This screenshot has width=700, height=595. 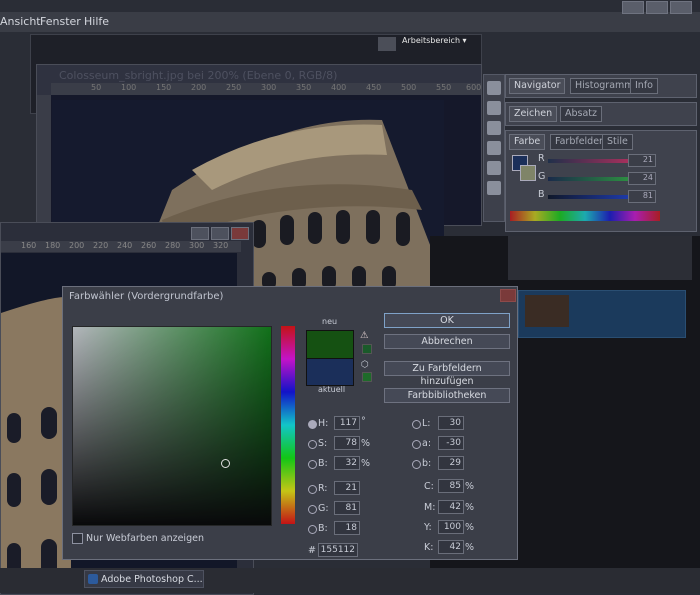 What do you see at coordinates (121, 246) in the screenshot?
I see `doc2-ruler: 160 180 200 220 240 260 280 300 320` at bounding box center [121, 246].